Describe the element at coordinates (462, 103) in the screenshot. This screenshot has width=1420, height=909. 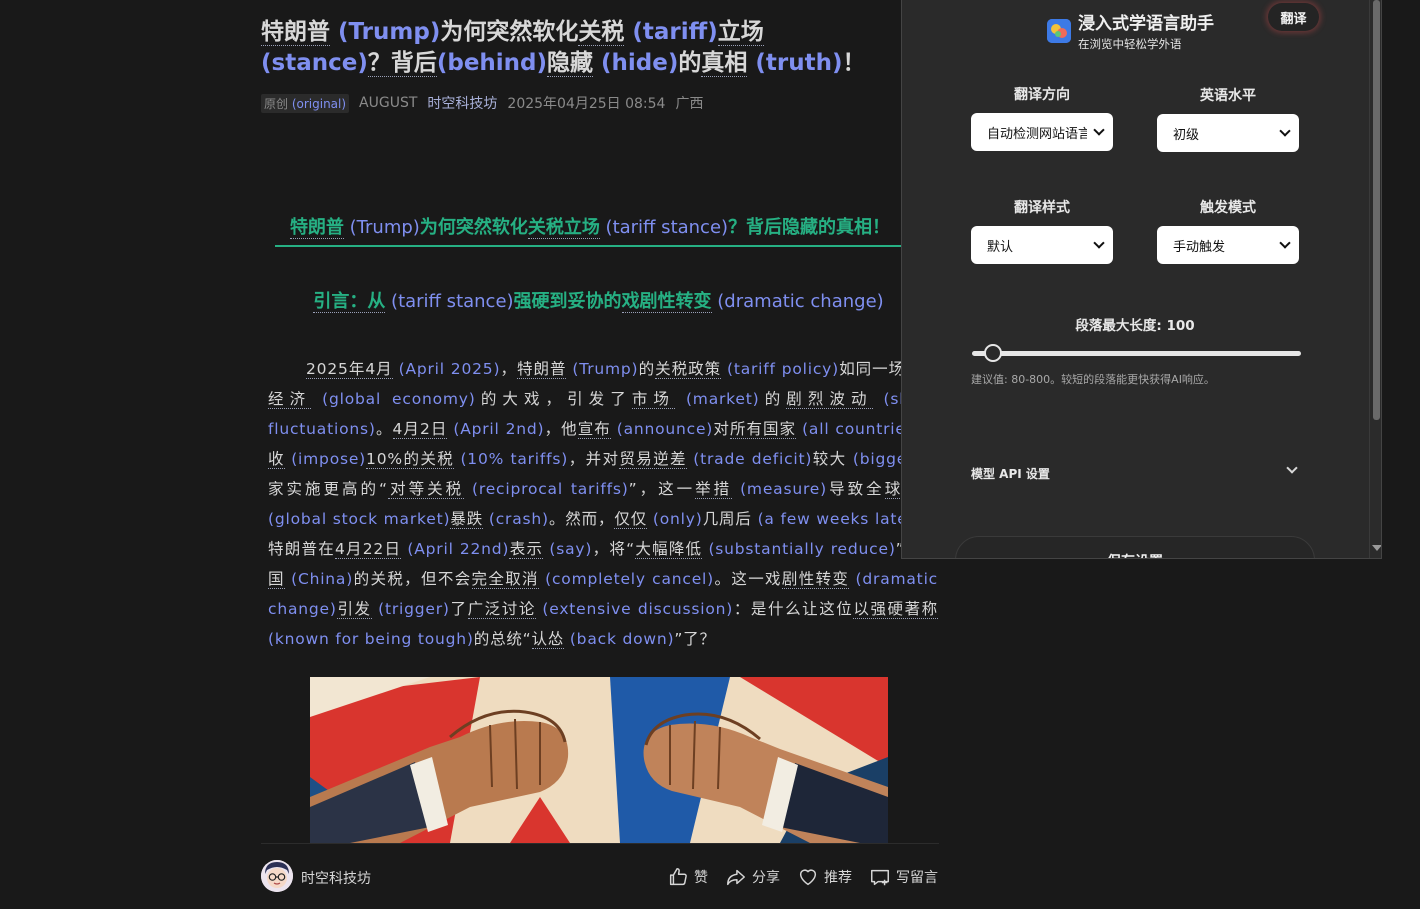
I see `account-name: 时空科技坊` at that location.